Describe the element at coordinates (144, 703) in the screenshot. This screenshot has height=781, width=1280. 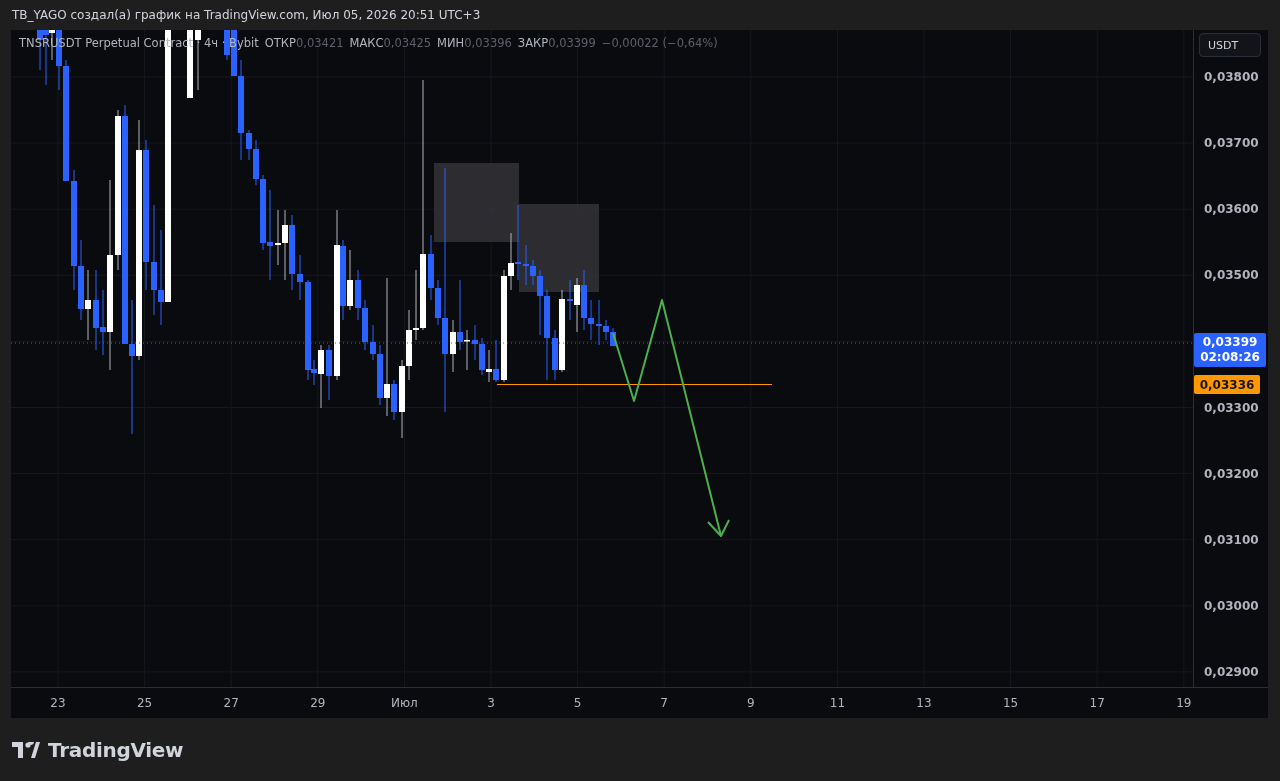
I see `date-label: 25` at that location.